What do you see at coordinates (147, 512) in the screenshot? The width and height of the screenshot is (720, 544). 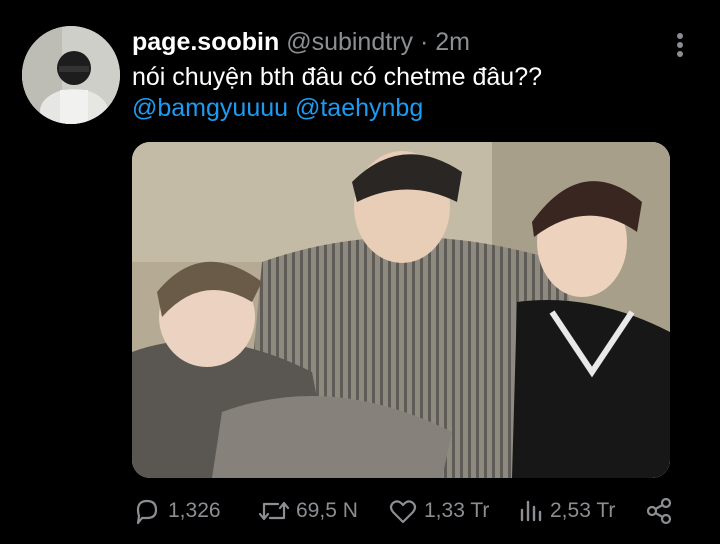 I see `reply-icon` at bounding box center [147, 512].